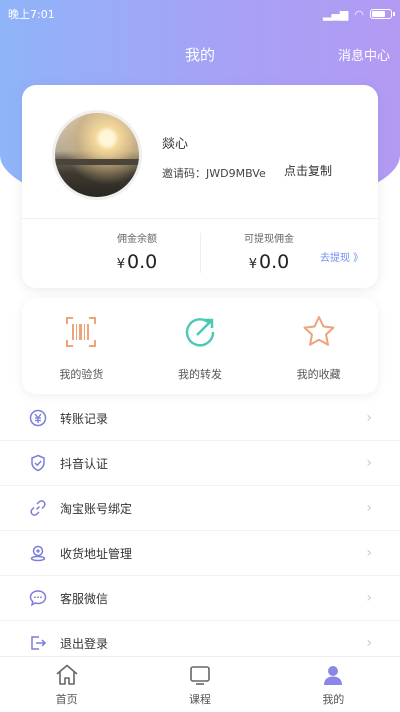 The width and height of the screenshot is (400, 712). What do you see at coordinates (200, 53) in the screenshot?
I see `nav-bar: 我的 消息中心` at bounding box center [200, 53].